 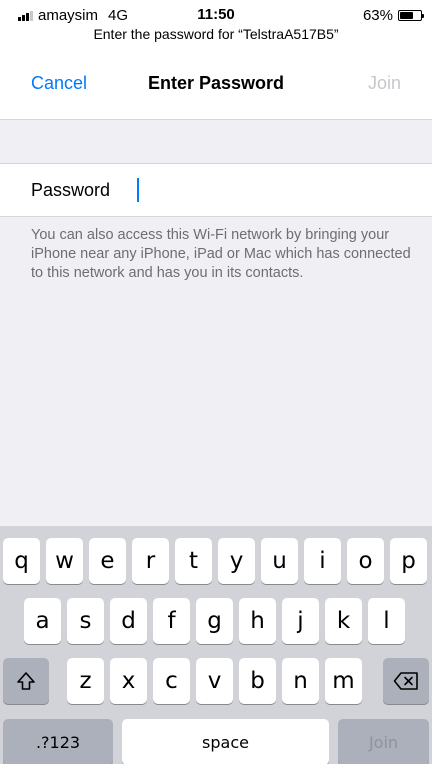 What do you see at coordinates (85, 621) in the screenshot?
I see `key-s: s` at bounding box center [85, 621].